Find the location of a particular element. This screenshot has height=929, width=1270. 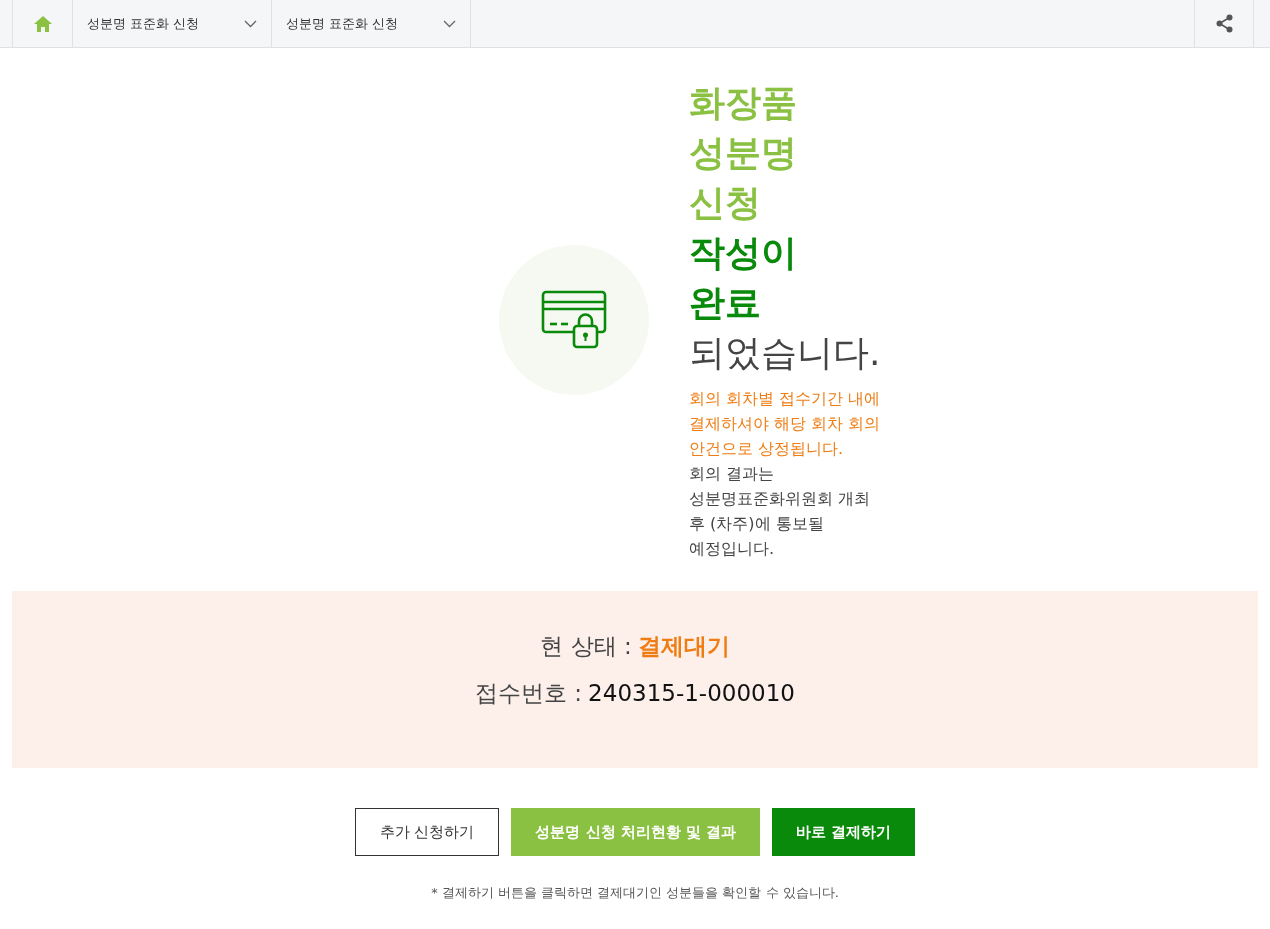

status-label: 현 상태 : is located at coordinates (586, 646).